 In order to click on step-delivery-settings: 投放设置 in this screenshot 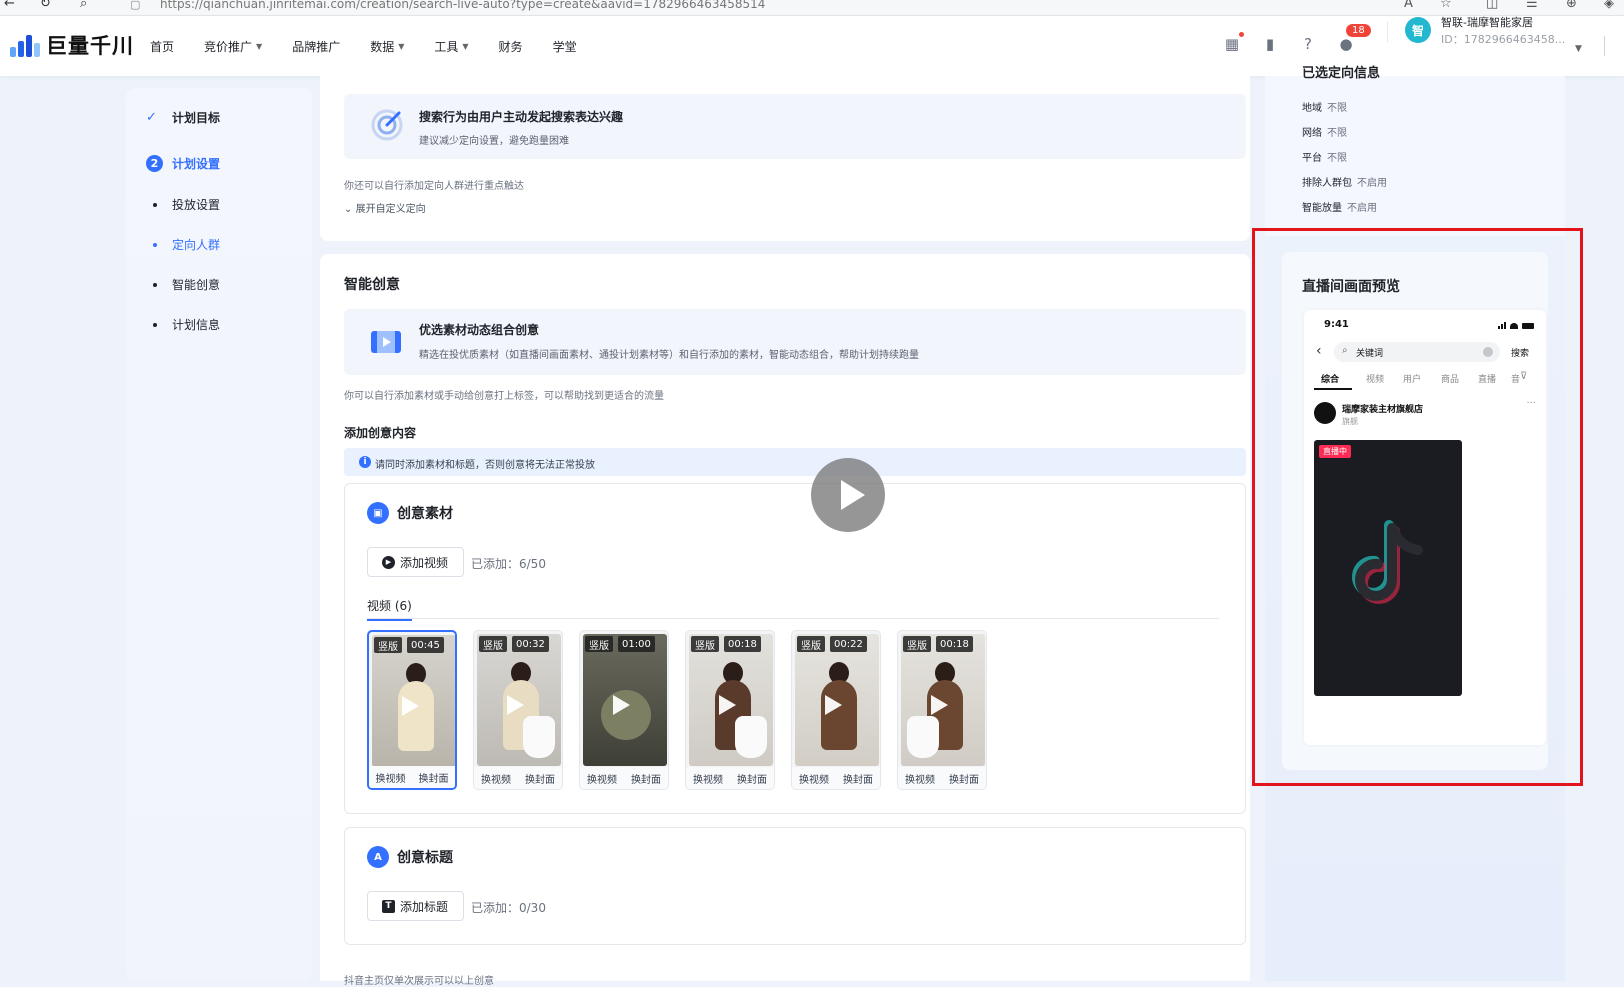, I will do `click(183, 204)`.